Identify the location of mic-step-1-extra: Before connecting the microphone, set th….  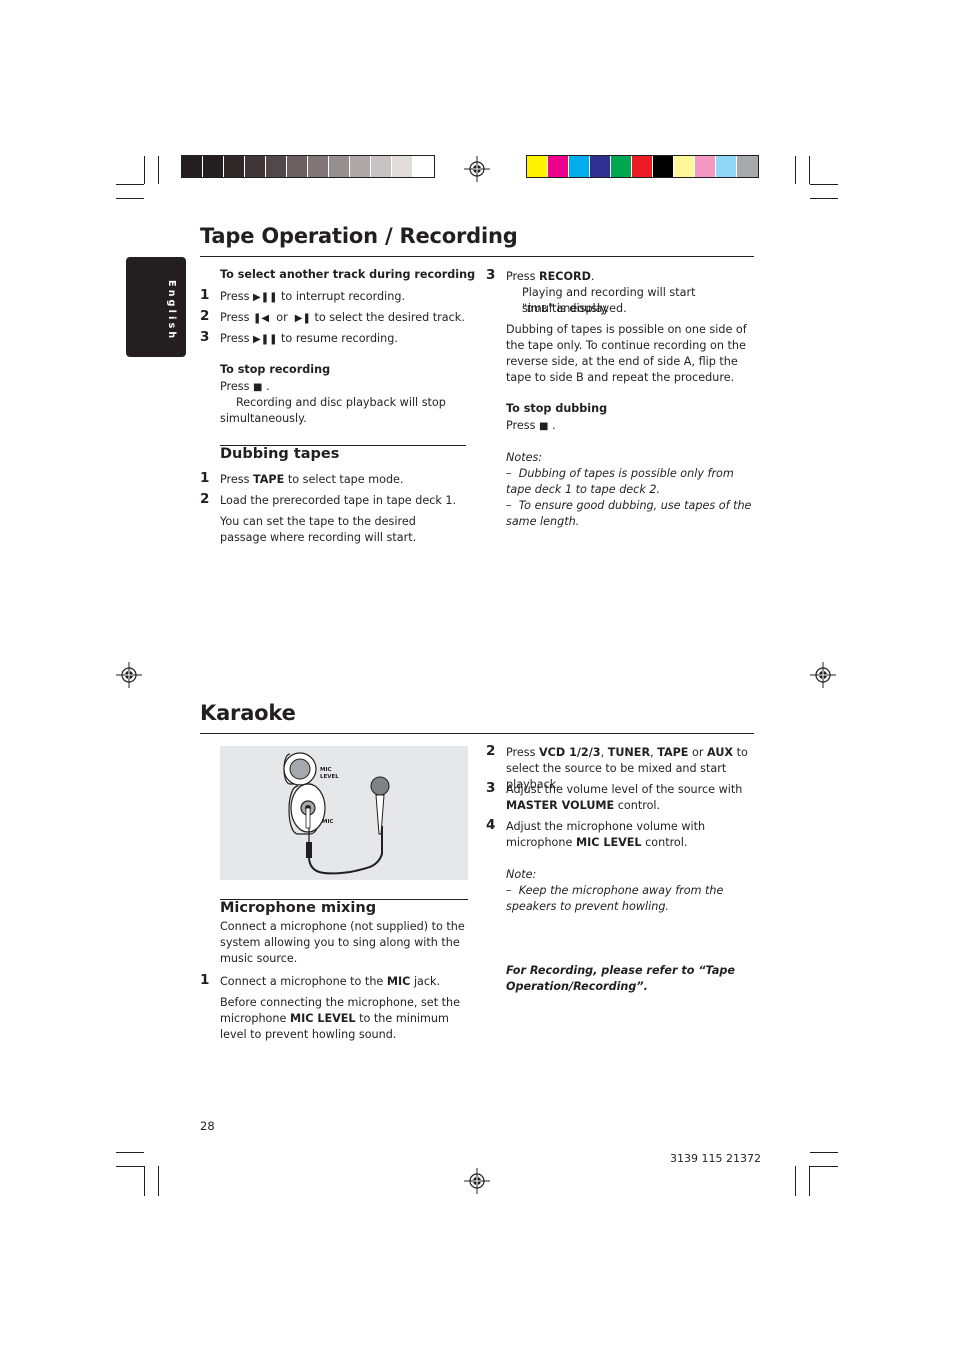
(340, 1018).